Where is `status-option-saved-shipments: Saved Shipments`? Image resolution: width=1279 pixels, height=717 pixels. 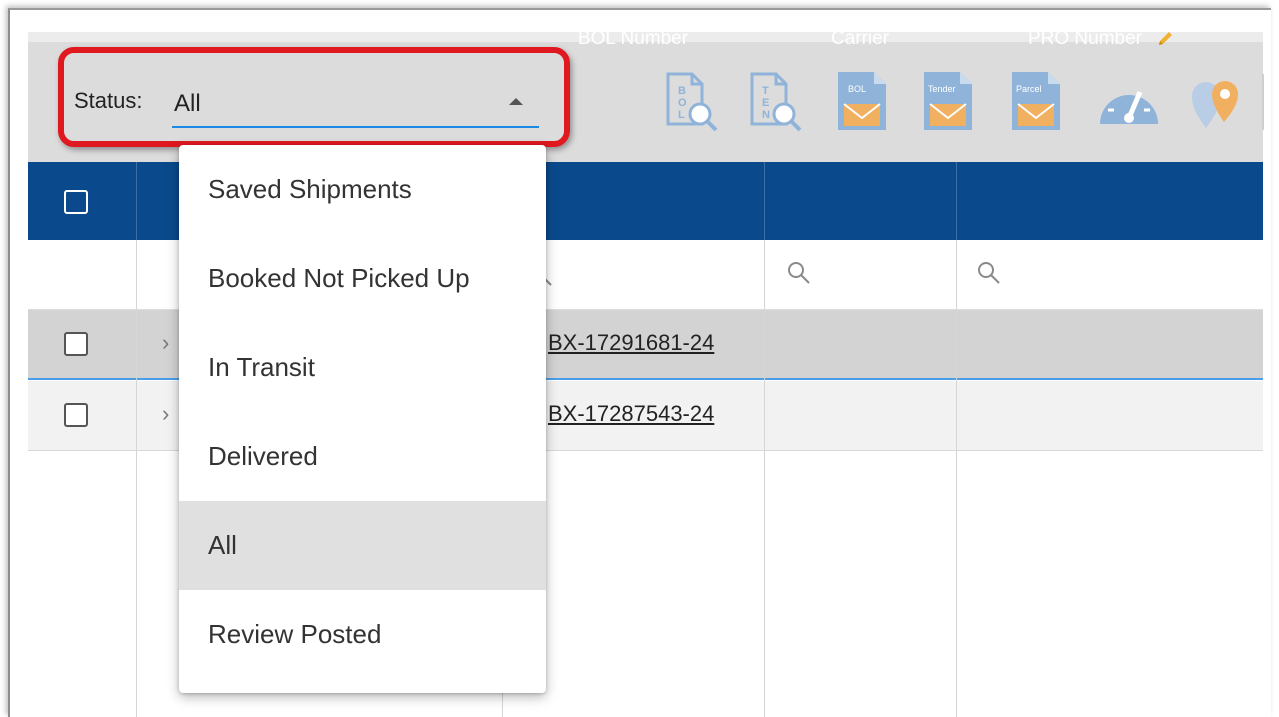 status-option-saved-shipments: Saved Shipments is located at coordinates (362, 189).